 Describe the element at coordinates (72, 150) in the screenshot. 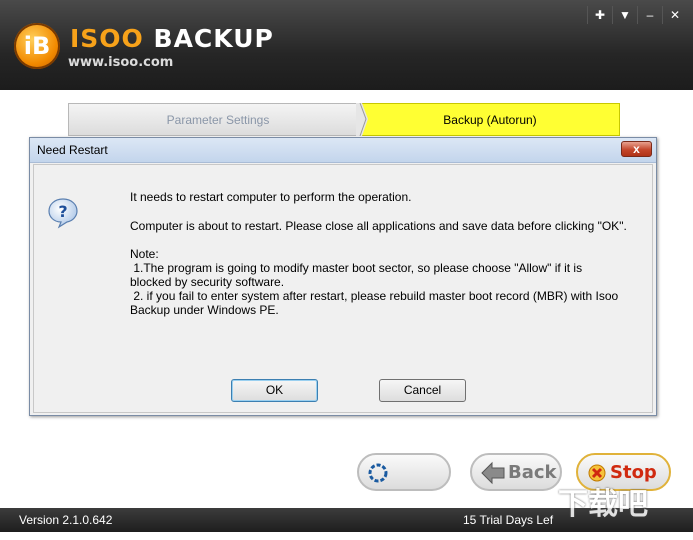

I see `dialog-title: Need Restart` at that location.